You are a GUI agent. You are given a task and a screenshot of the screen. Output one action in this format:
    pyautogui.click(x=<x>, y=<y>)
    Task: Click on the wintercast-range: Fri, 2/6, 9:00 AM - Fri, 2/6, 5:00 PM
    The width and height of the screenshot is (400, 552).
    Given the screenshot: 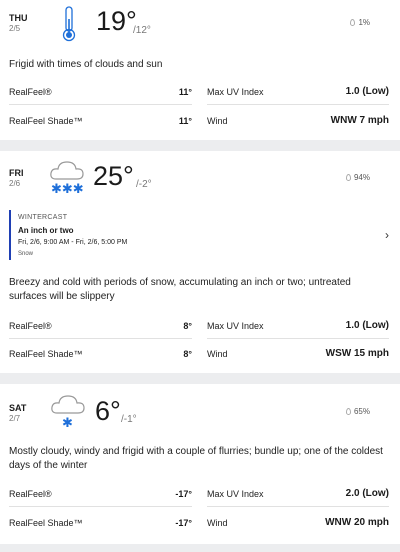 What is the action you would take?
    pyautogui.click(x=73, y=242)
    